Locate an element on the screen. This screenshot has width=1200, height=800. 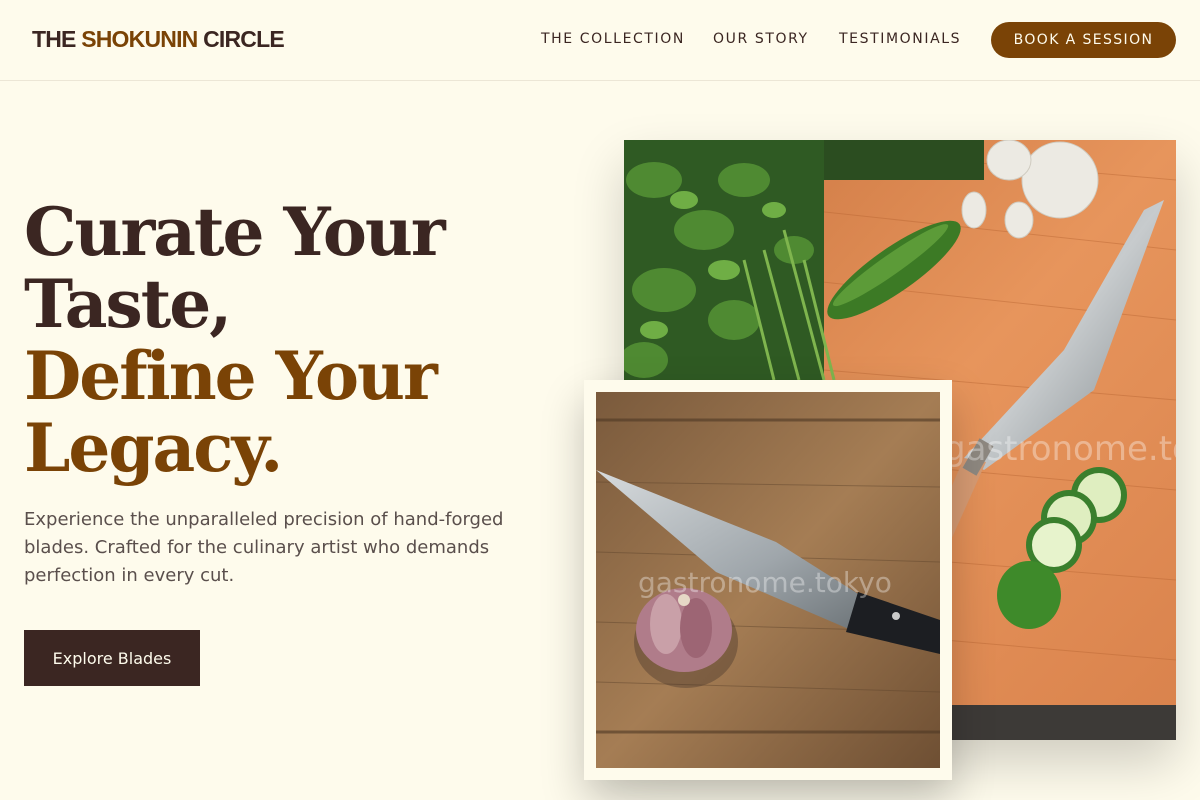
book-session-button: BOOK A SESSION is located at coordinates (1083, 40).